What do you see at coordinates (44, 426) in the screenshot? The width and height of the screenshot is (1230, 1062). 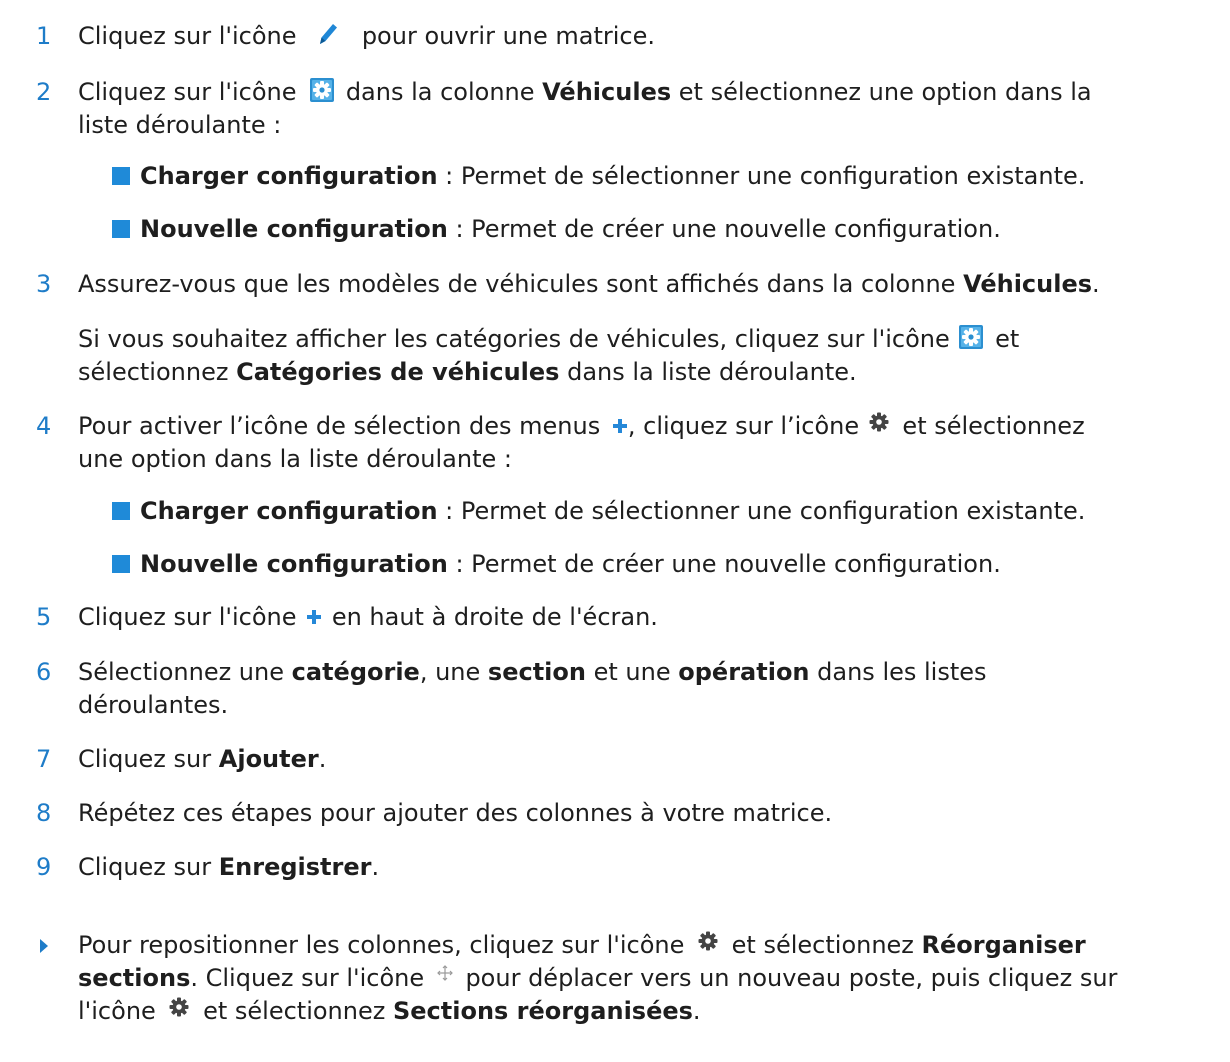 I see `step-number: 4` at bounding box center [44, 426].